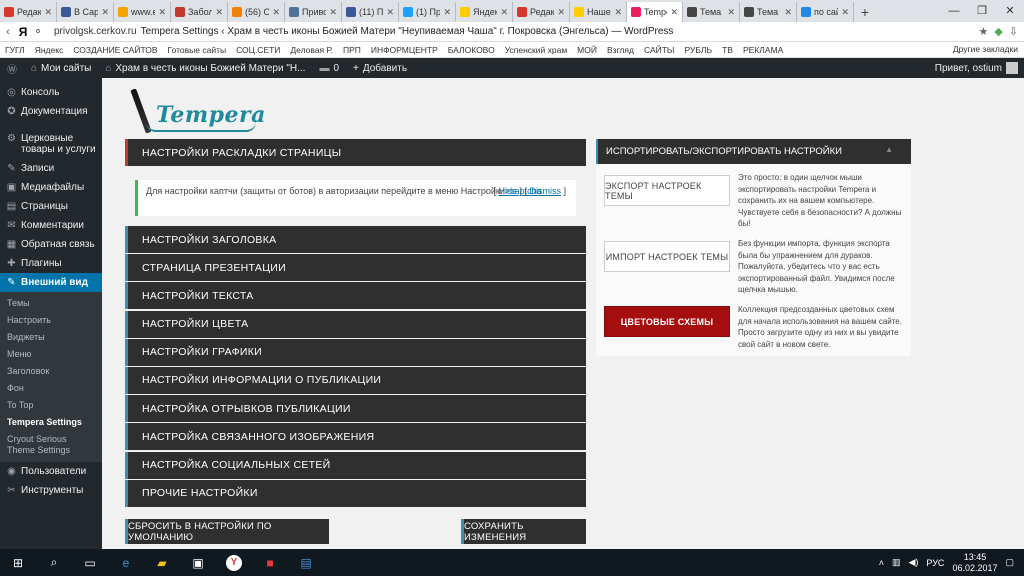  I want to click on settings-section-header: НАСТРОЙКИ ИНФОРМАЦИИ О ПУБЛИКАЦИИ, so click(355, 380).